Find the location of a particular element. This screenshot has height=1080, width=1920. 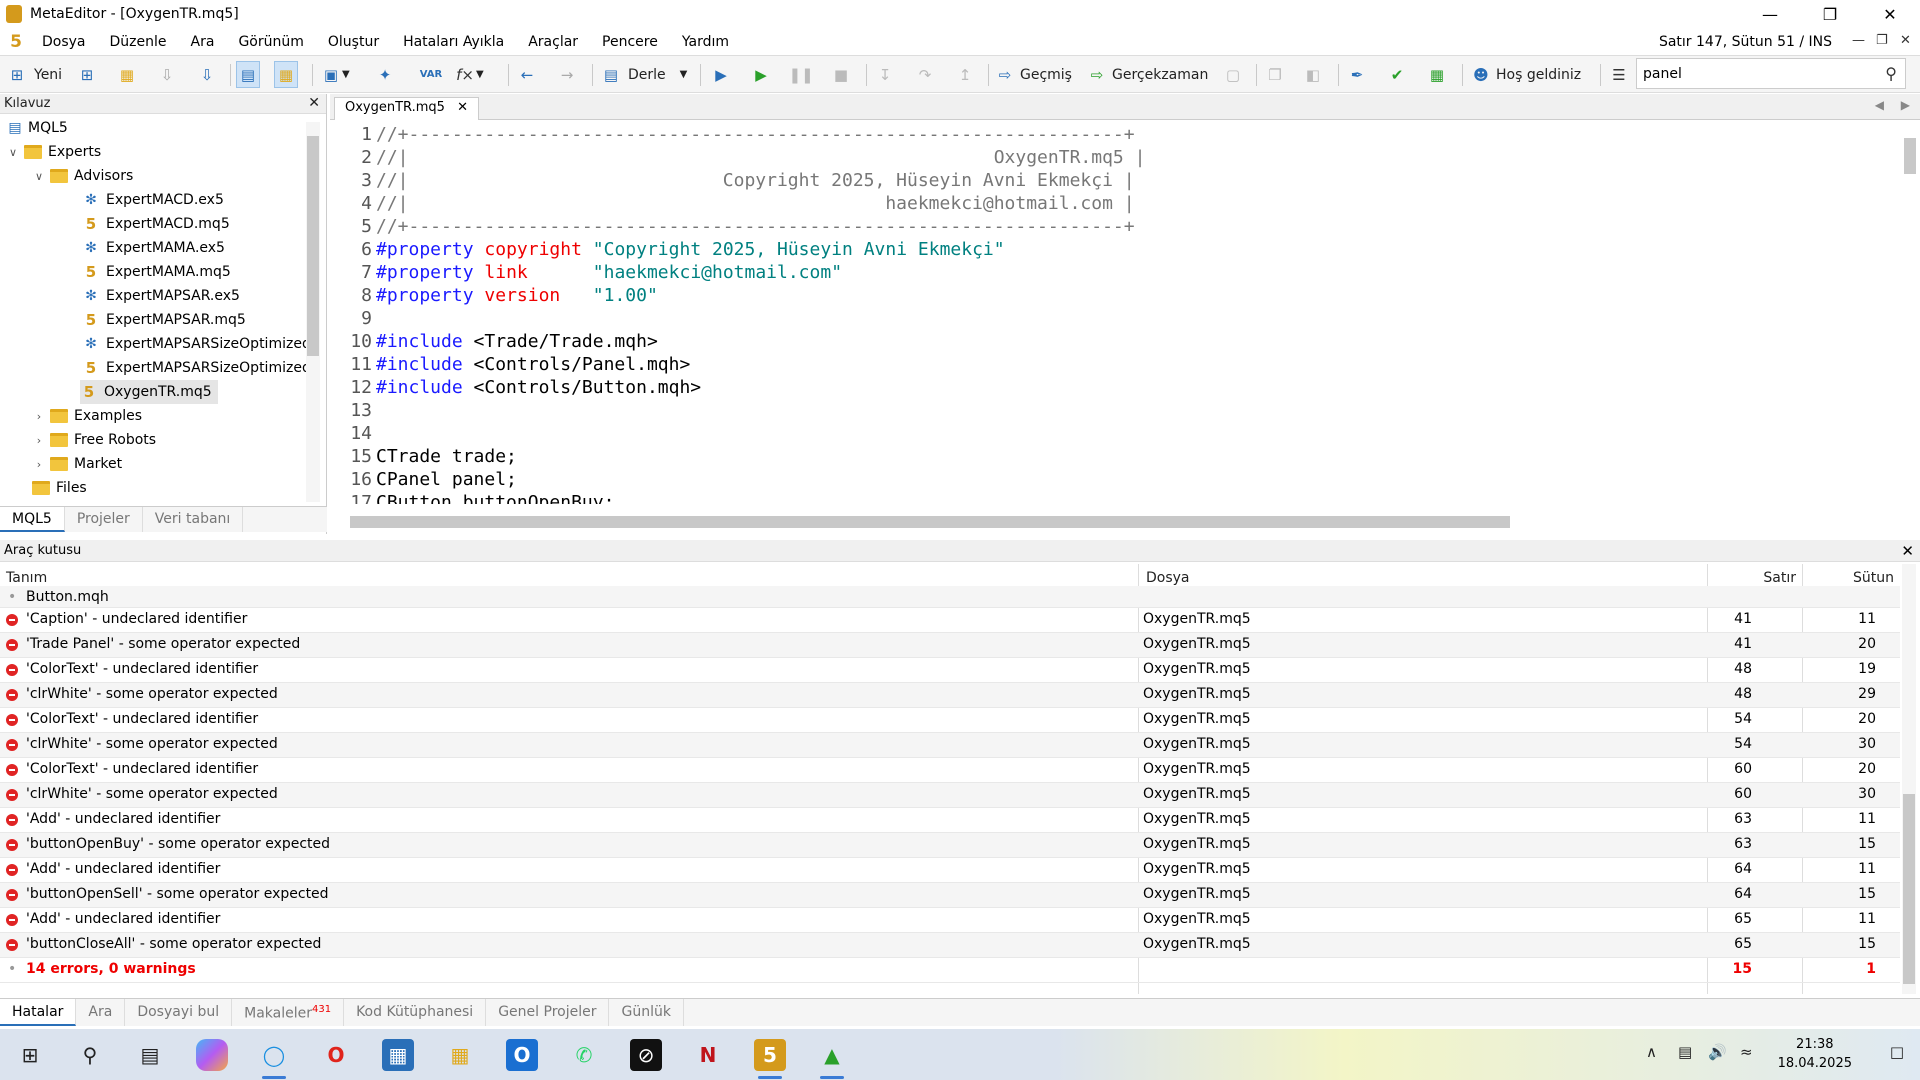

forward-button: → is located at coordinates (567, 74).